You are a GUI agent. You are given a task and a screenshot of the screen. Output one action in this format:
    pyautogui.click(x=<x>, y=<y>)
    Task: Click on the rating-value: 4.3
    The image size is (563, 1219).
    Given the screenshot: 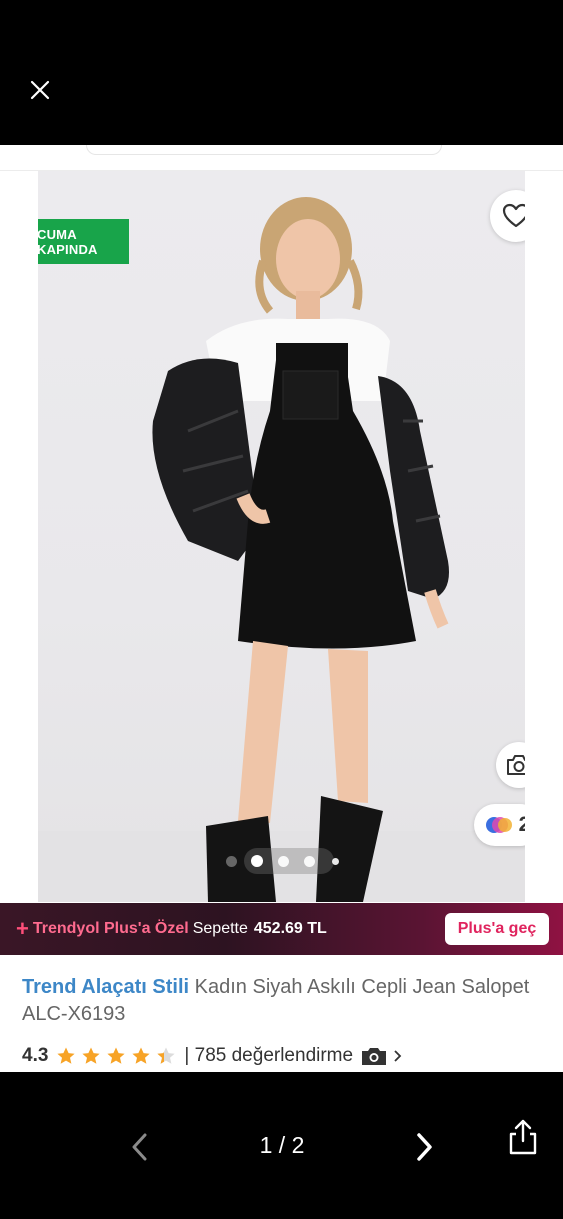 What is the action you would take?
    pyautogui.click(x=35, y=1055)
    